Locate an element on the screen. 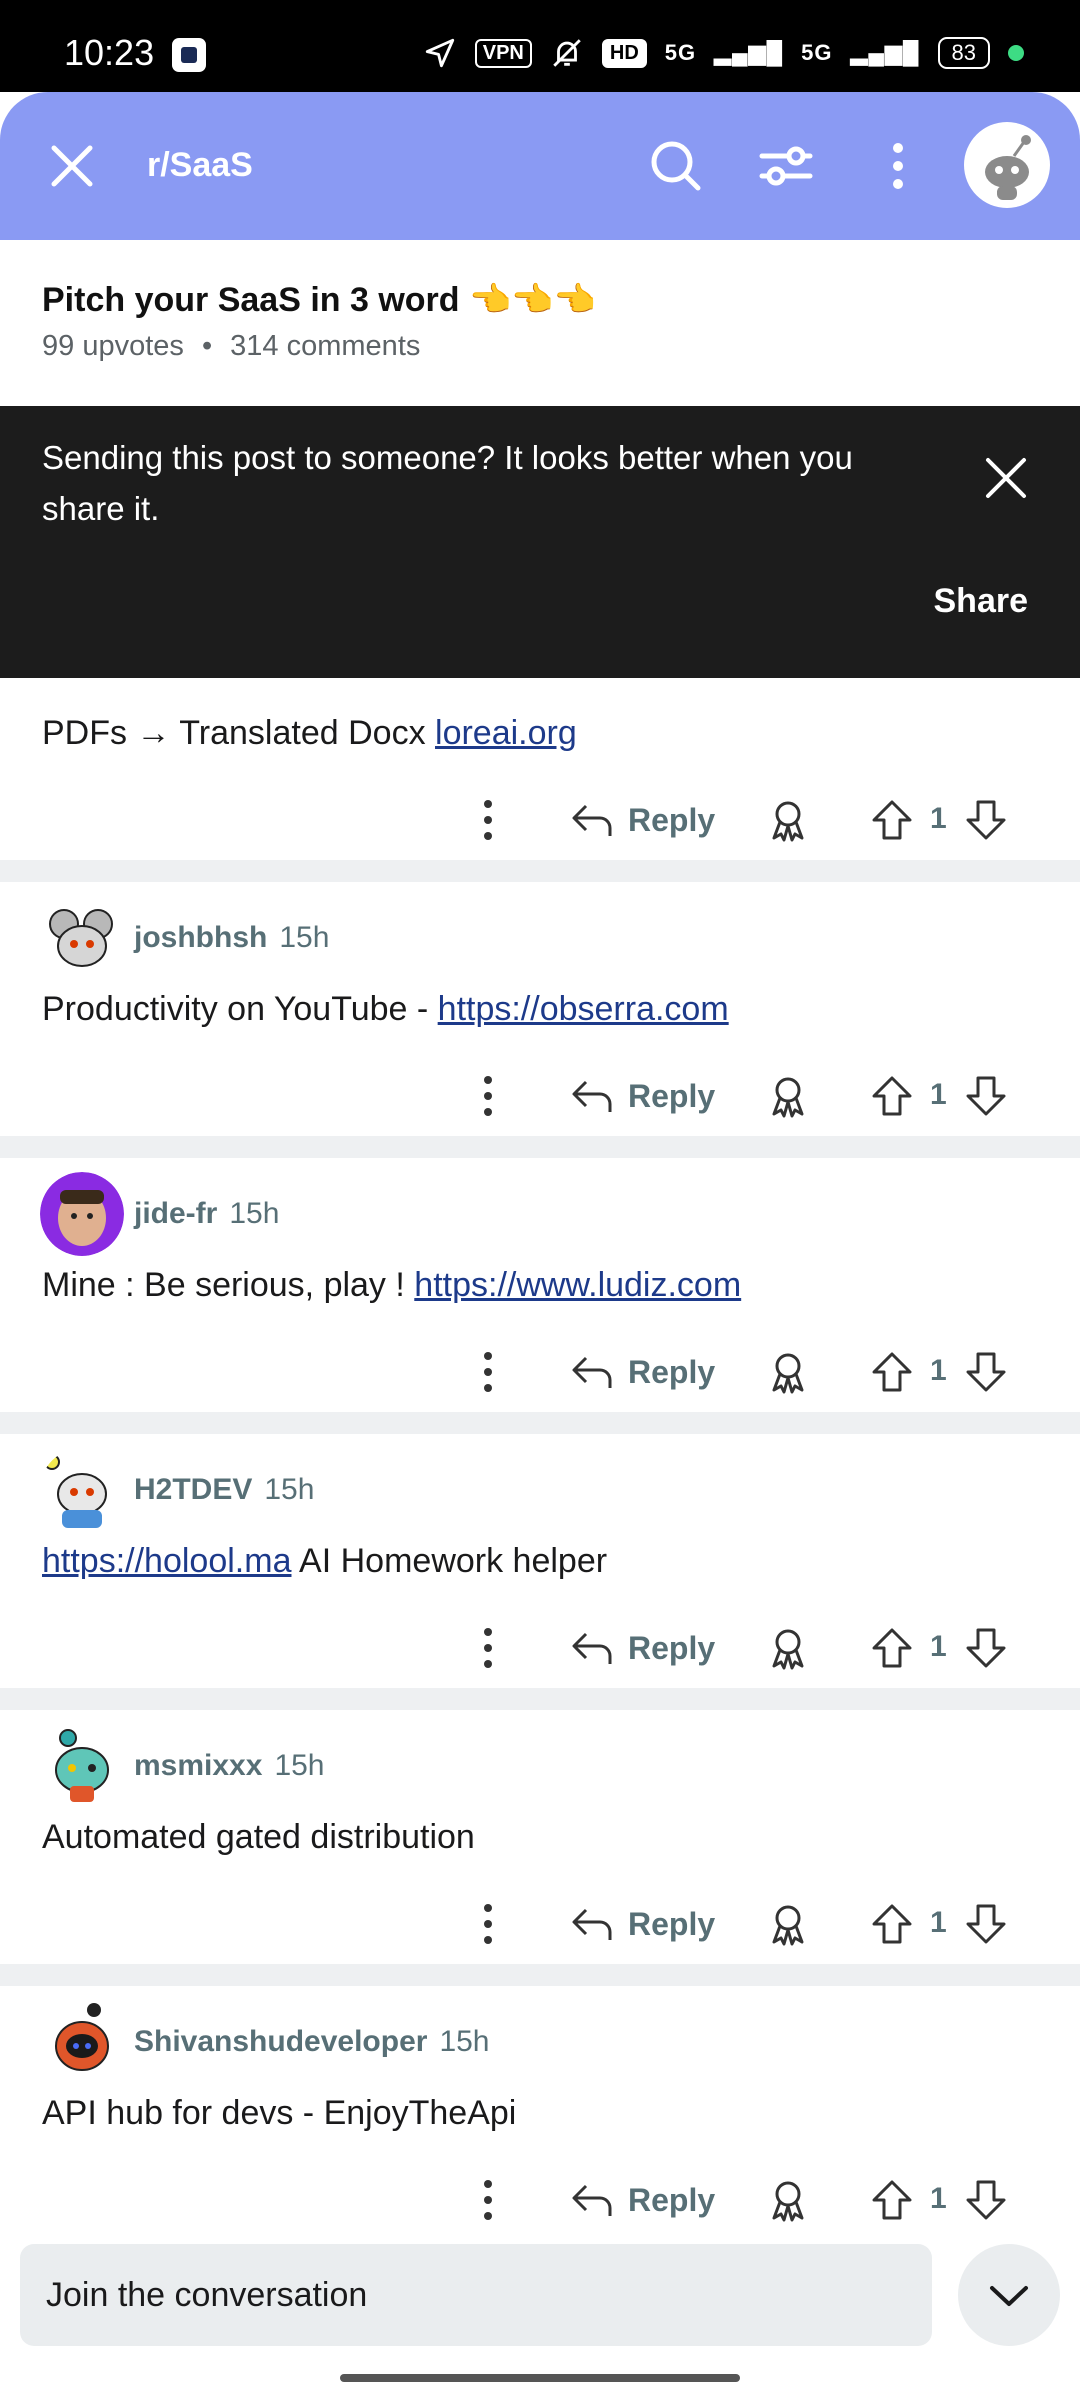 Image resolution: width=1080 pixels, height=2400 pixels. join-conversation-input: Join the conversation is located at coordinates (476, 2295).